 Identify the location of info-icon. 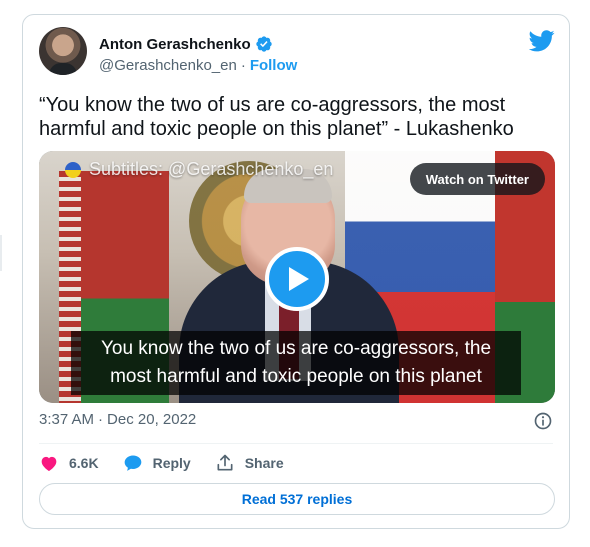
(543, 421).